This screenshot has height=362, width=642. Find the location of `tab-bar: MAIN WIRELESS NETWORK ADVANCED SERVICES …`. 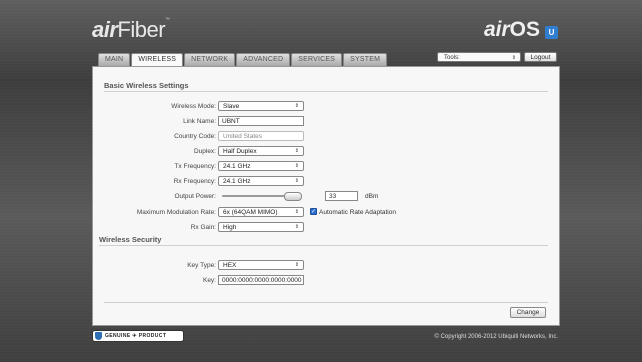

tab-bar: MAIN WIRELESS NETWORK ADVANCED SERVICES … is located at coordinates (243, 60).